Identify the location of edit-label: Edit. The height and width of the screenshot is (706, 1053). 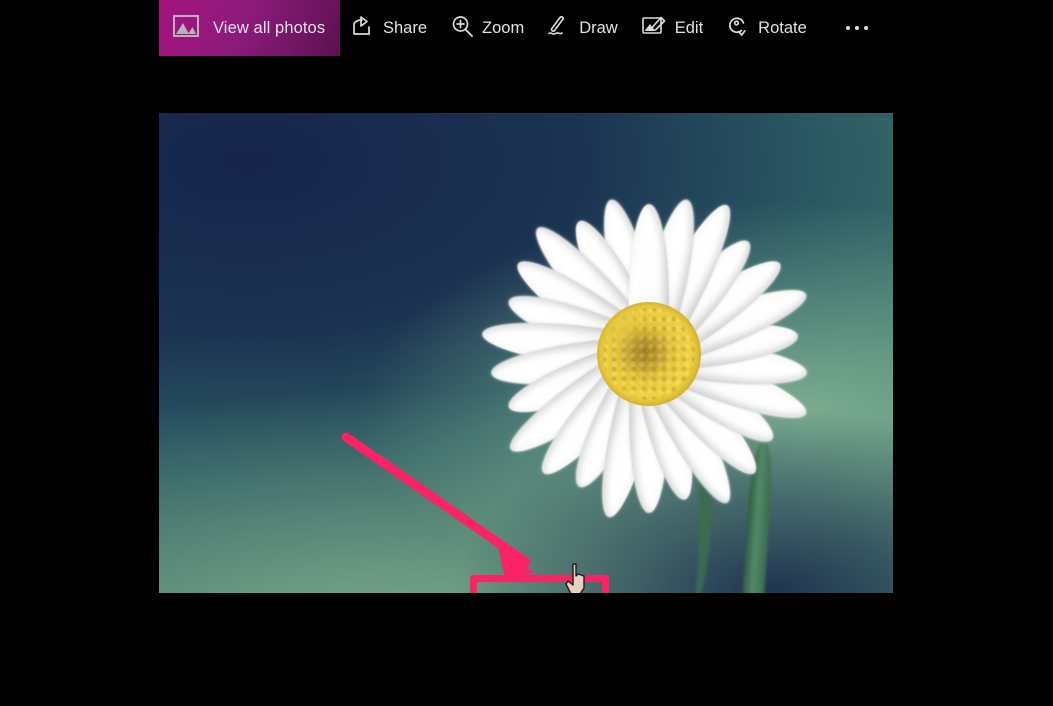
(689, 27).